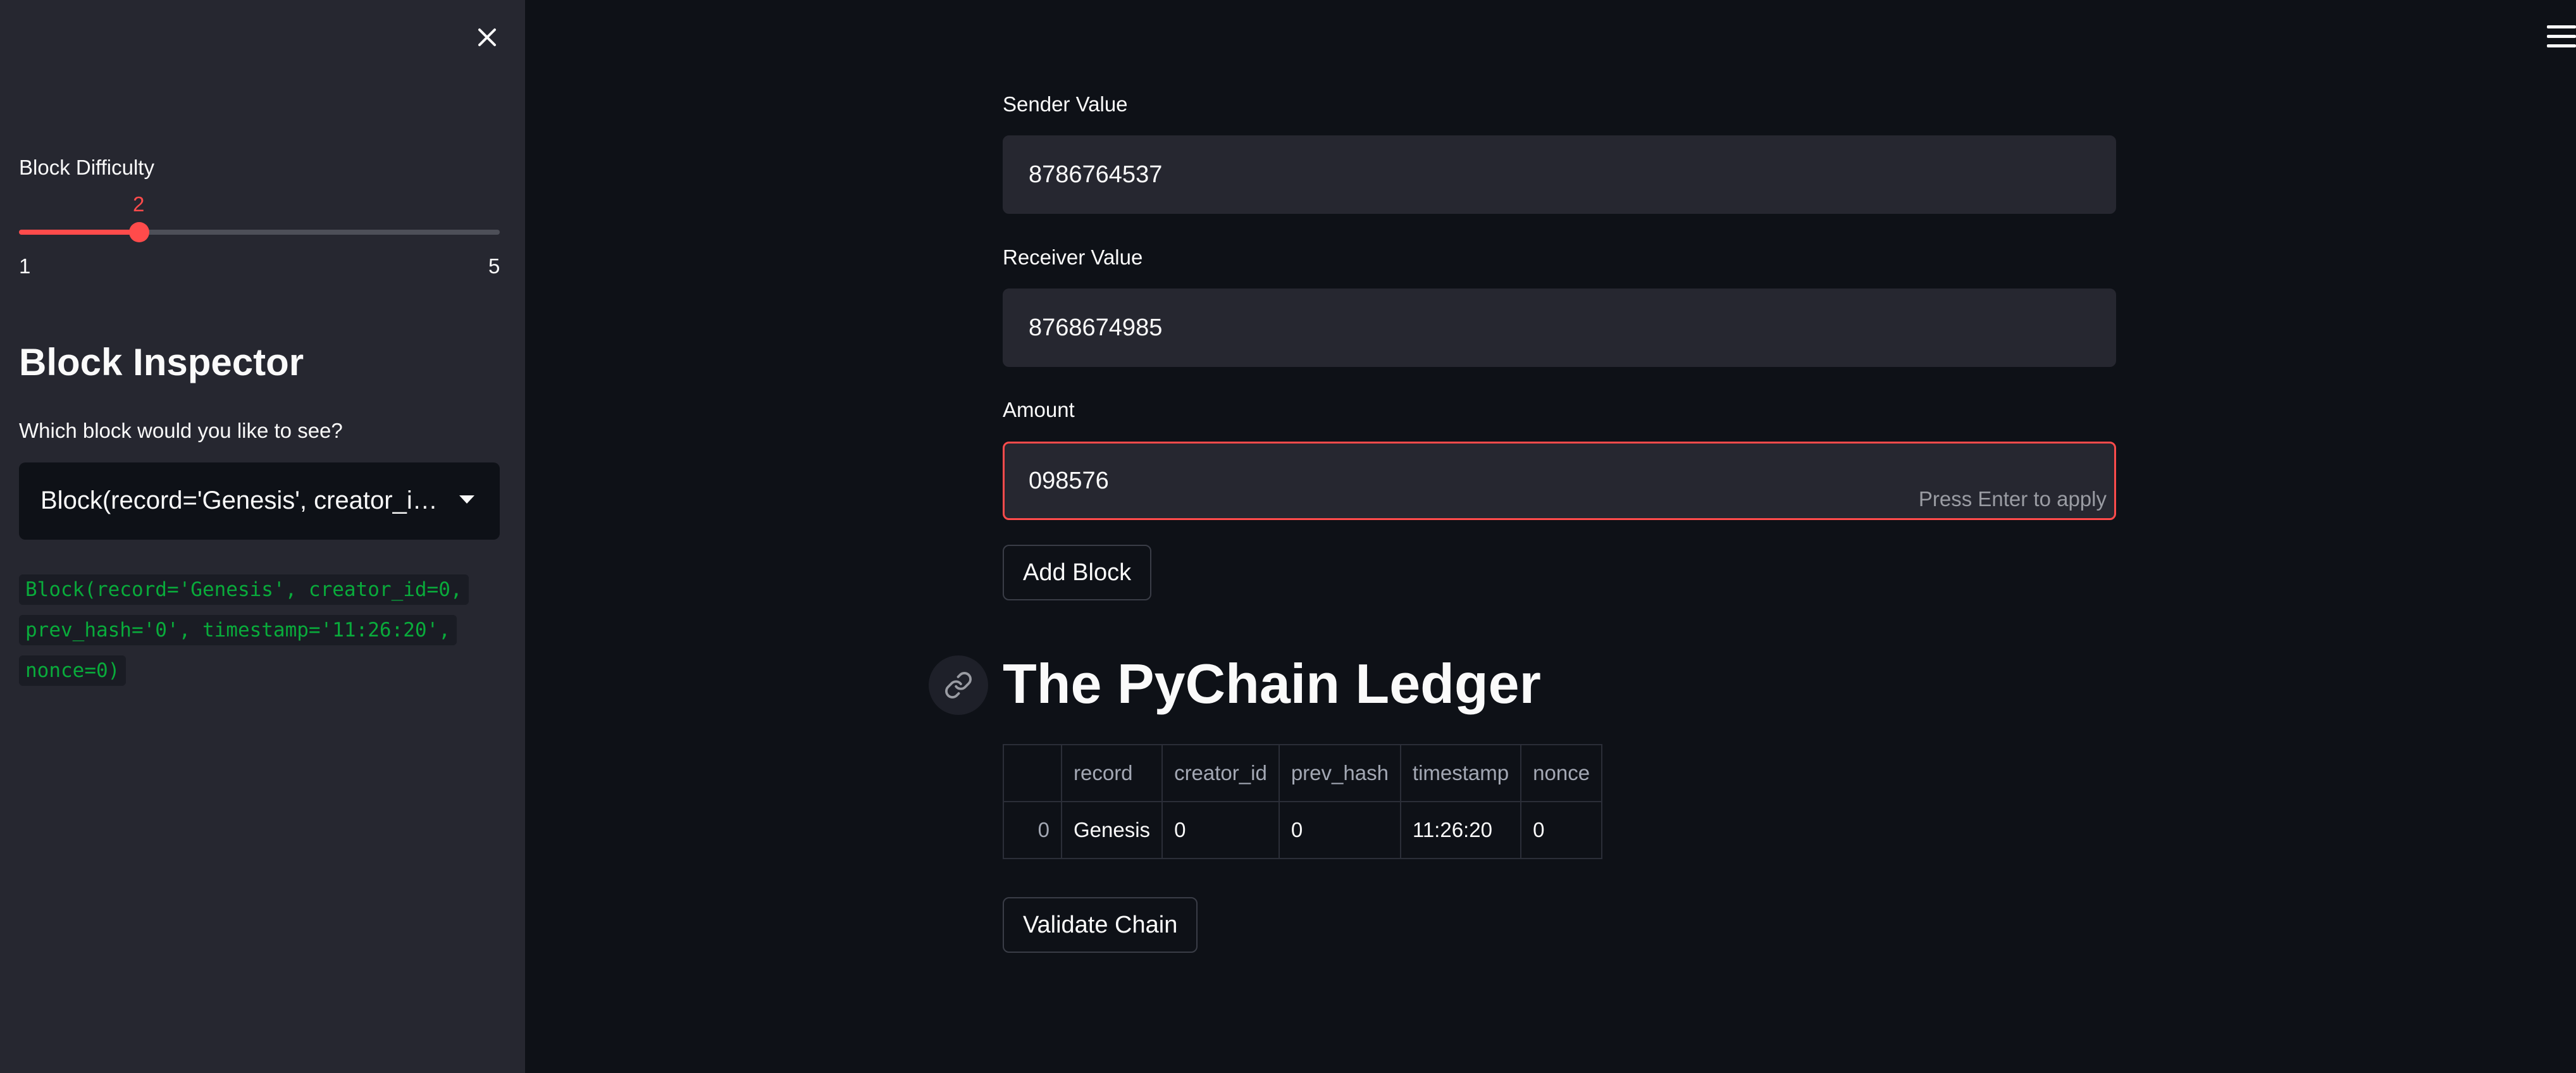 Image resolution: width=2576 pixels, height=1073 pixels. I want to click on table-header-nonce: nonce, so click(1562, 773).